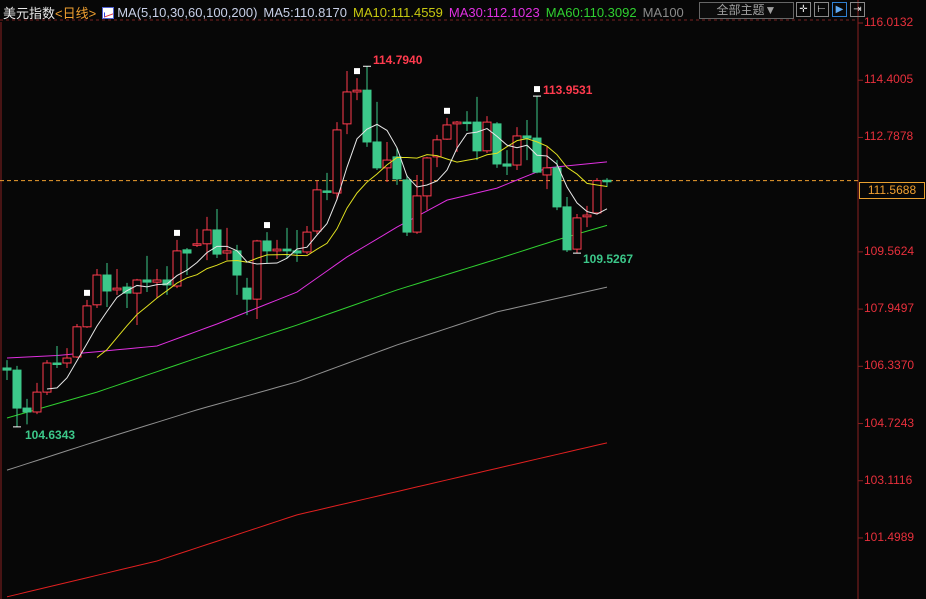 The width and height of the screenshot is (926, 599). Describe the element at coordinates (568, 90) in the screenshot. I see `high-price-label: 113.9531` at that location.